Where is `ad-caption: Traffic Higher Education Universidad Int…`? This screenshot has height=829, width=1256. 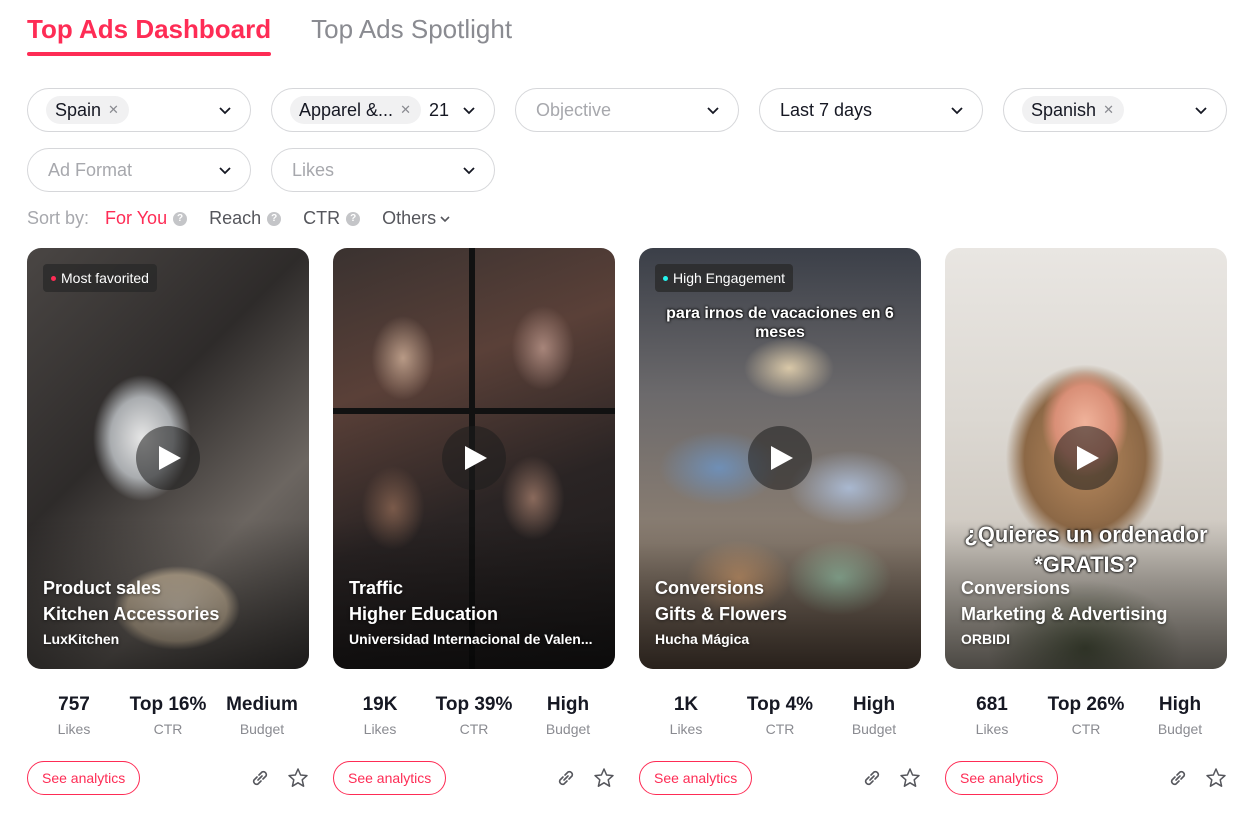 ad-caption: Traffic Higher Education Universidad Int… is located at coordinates (477, 613).